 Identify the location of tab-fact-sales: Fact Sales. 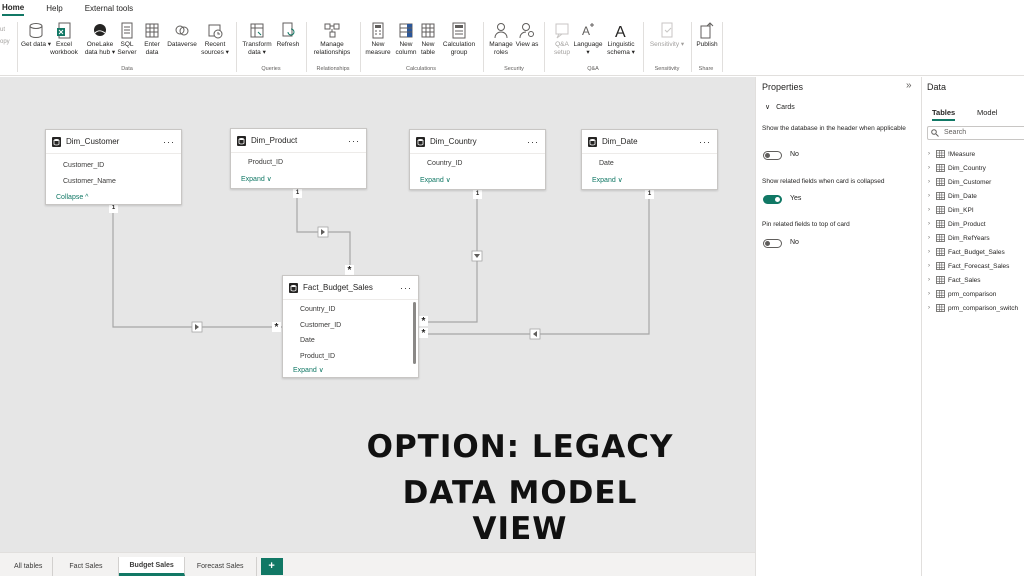
(86, 566).